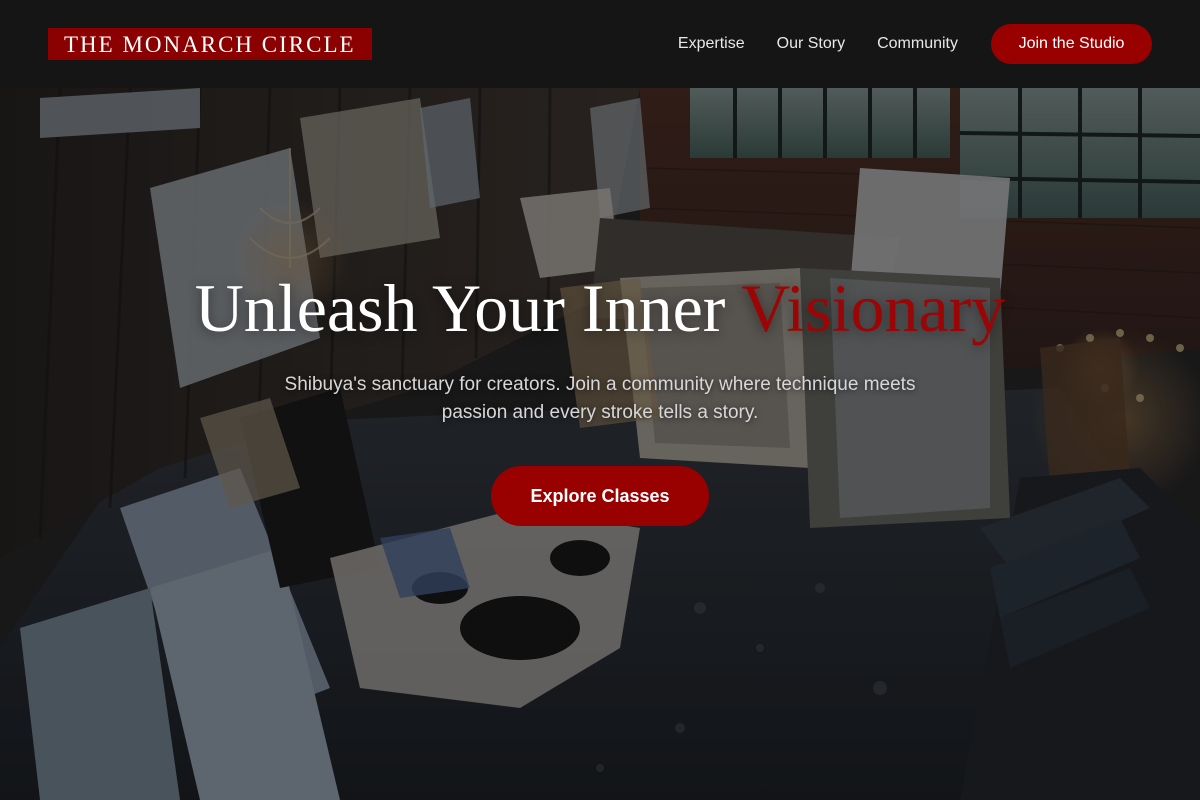  I want to click on join-studio-button: Join the Studio, so click(1071, 44).